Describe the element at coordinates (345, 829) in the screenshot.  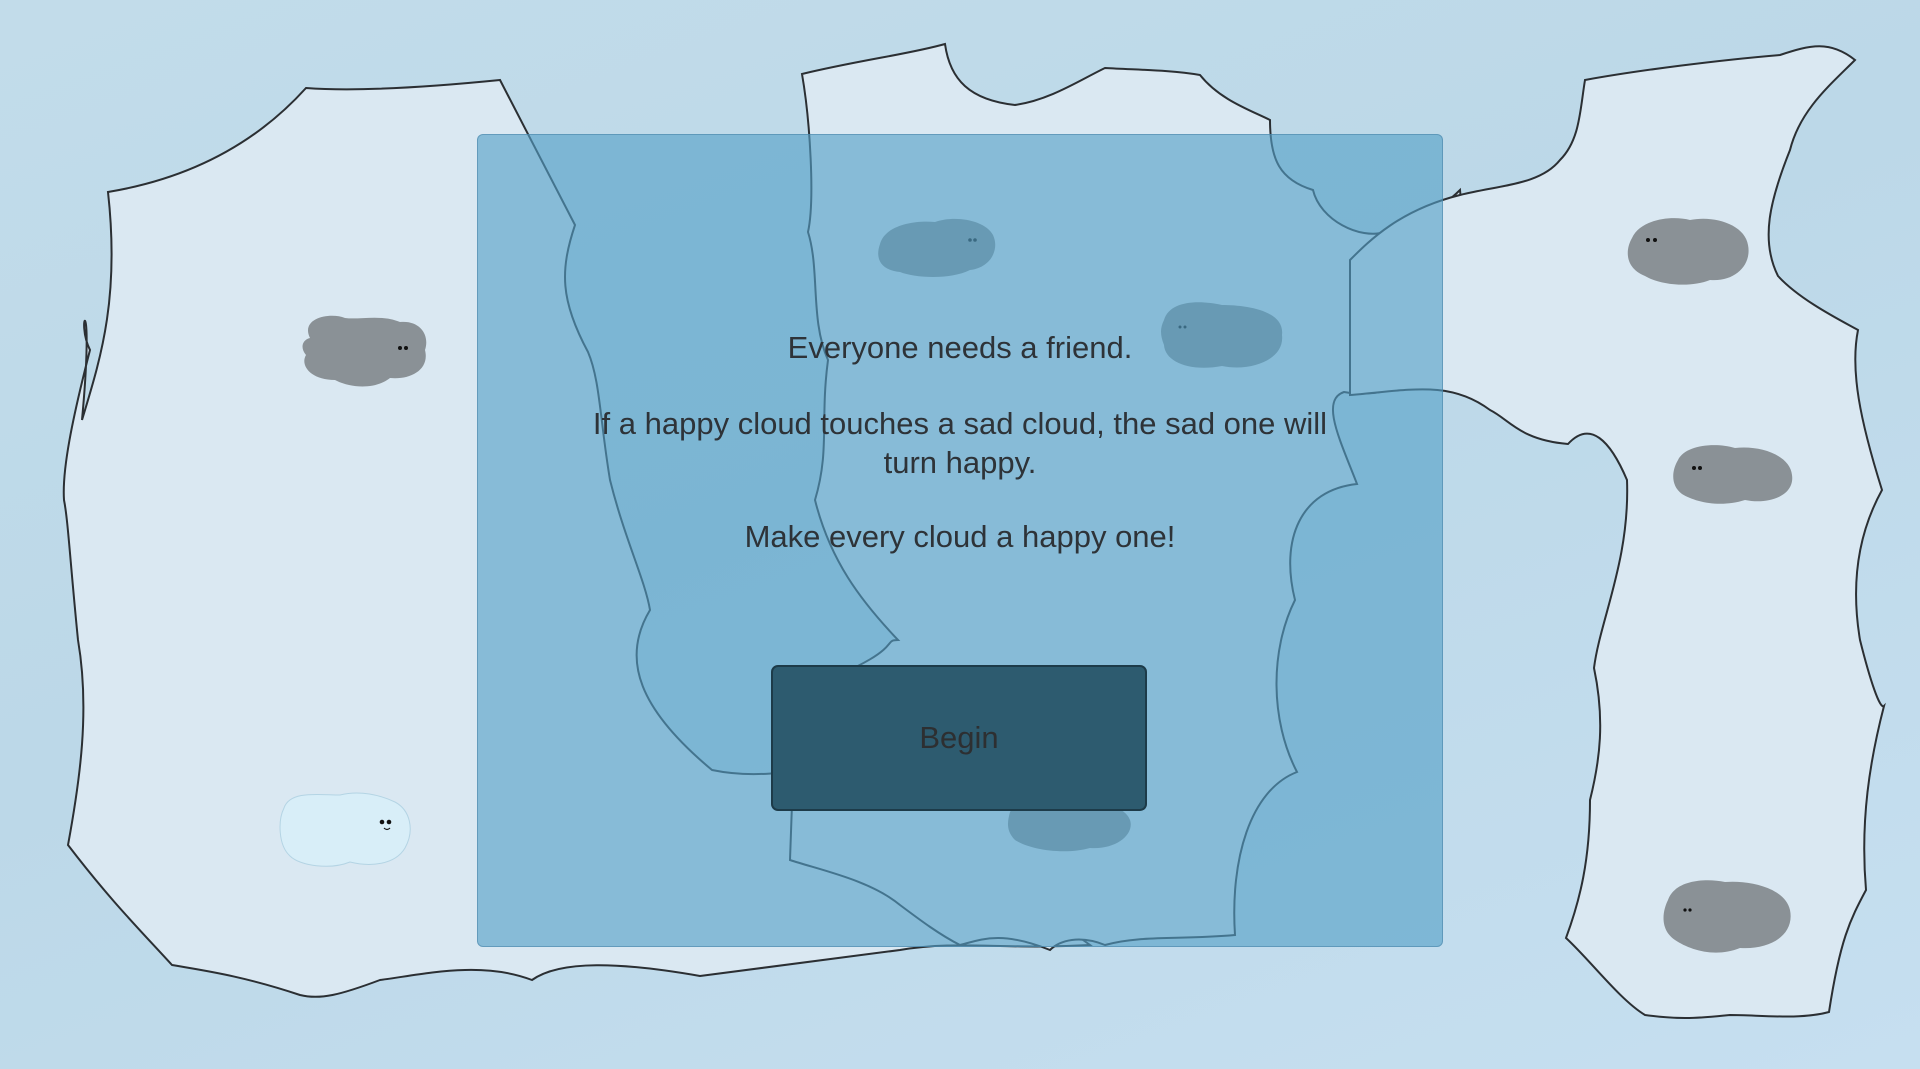
I see `happy-cloud` at that location.